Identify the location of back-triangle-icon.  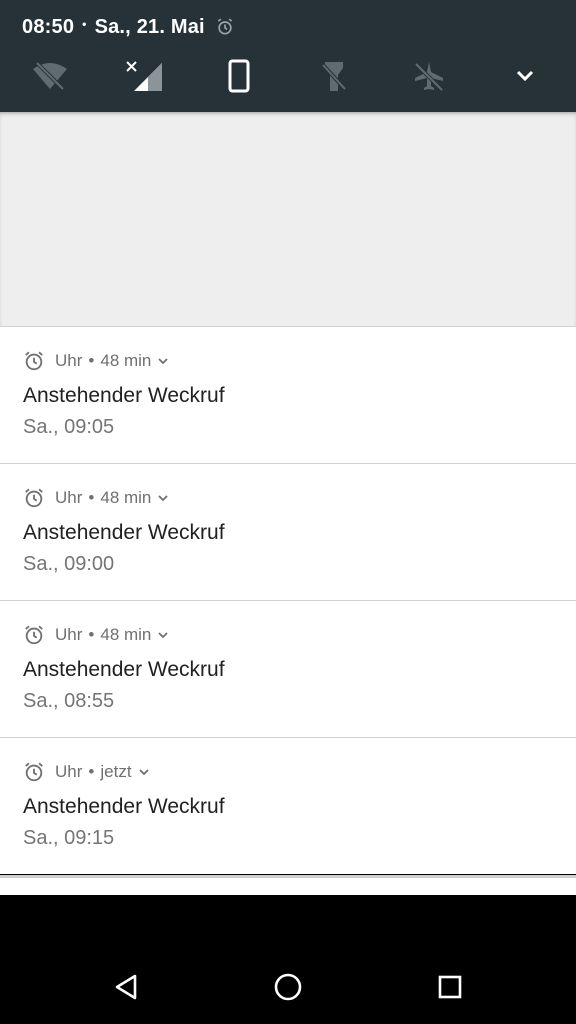
(126, 987).